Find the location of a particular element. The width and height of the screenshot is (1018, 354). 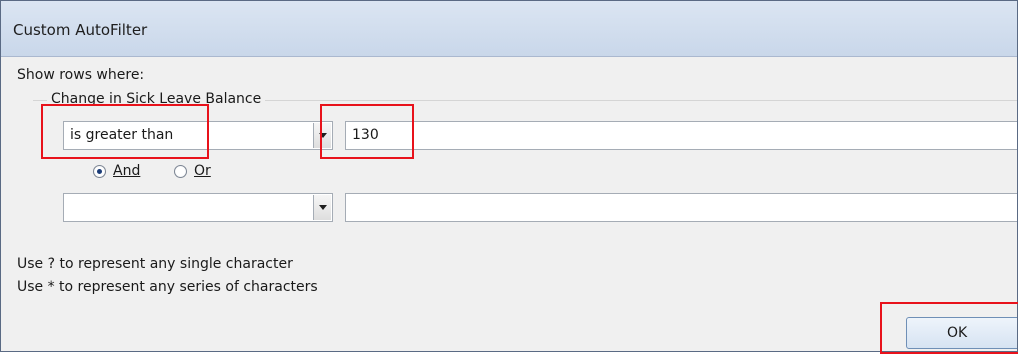

field-name-label: Change in Sick Leave Balance is located at coordinates (156, 99).